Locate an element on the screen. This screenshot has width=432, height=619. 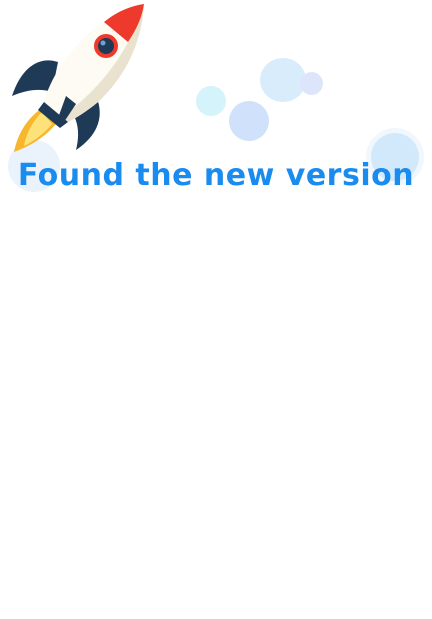
page-title: Found the new version is located at coordinates (216, 175).